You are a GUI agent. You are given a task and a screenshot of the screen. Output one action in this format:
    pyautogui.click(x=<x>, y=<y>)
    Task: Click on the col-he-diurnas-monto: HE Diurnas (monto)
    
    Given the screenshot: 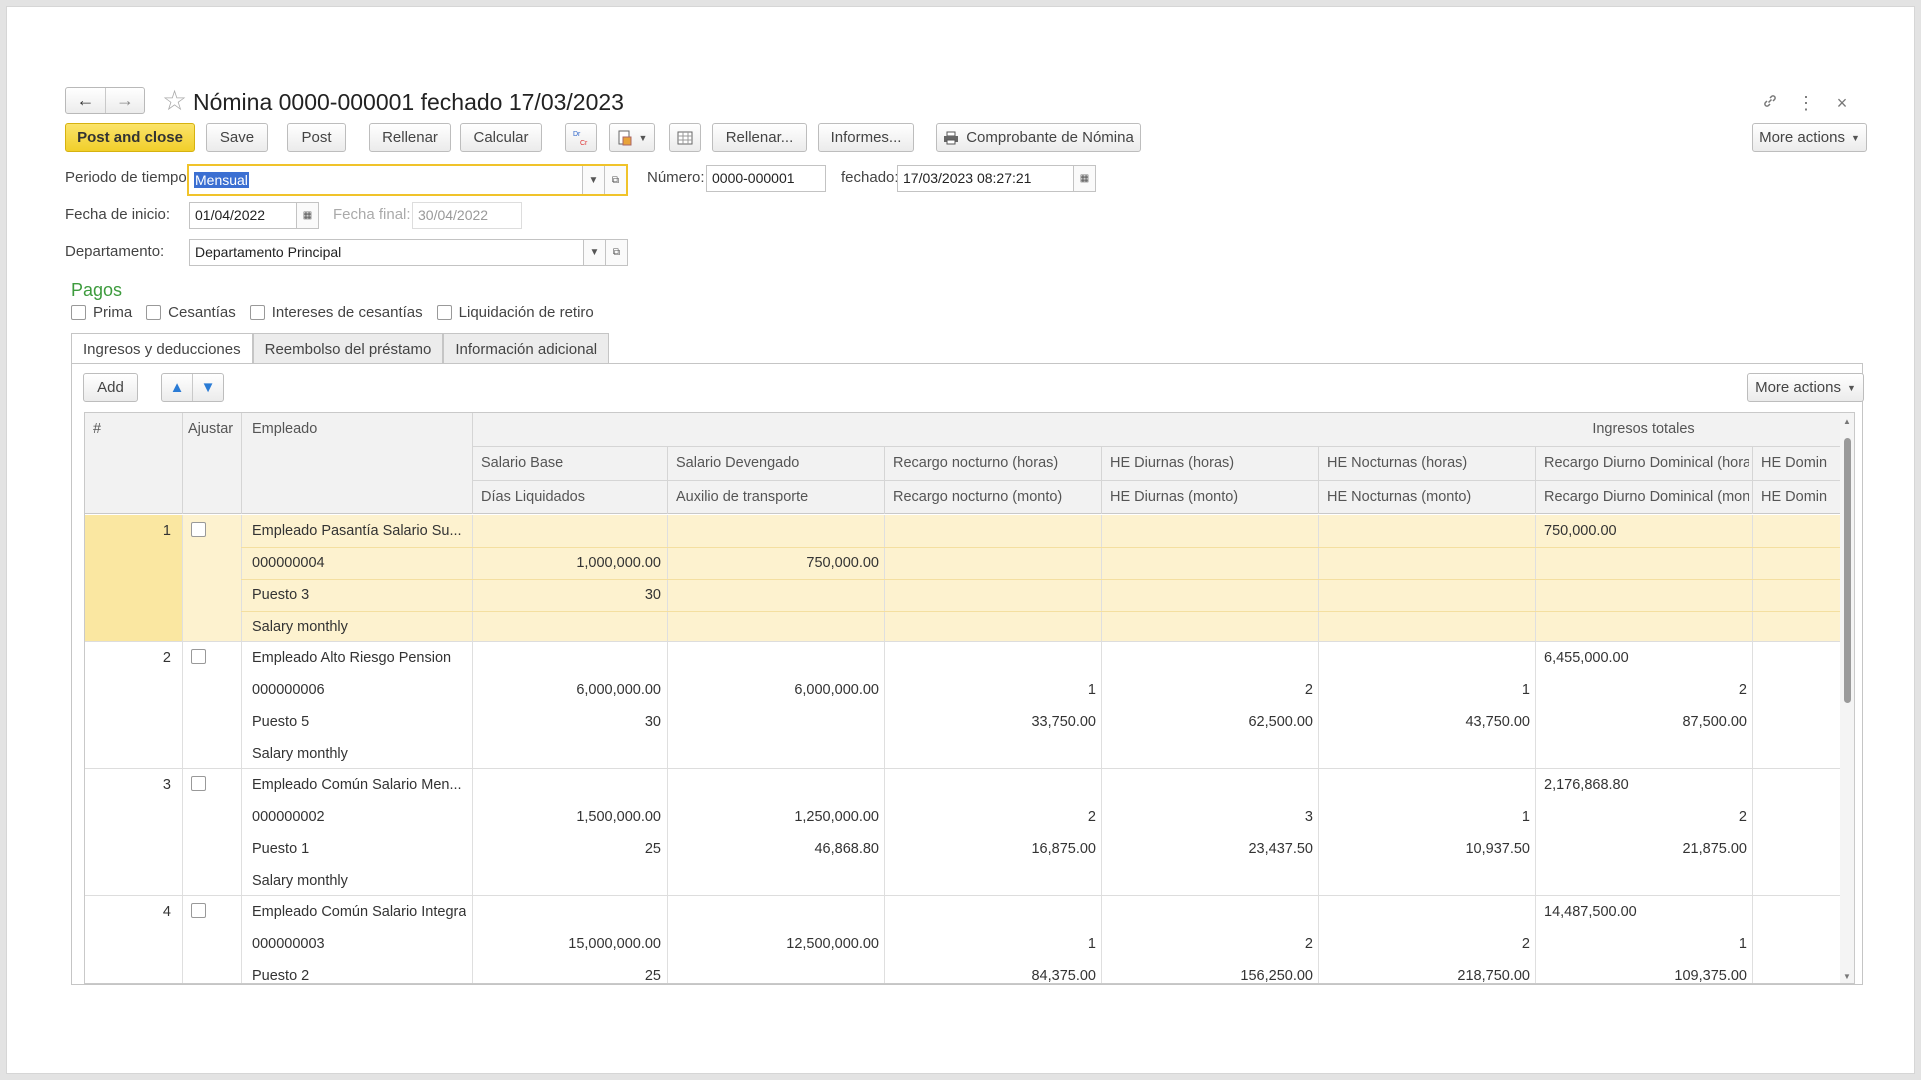 What is the action you would take?
    pyautogui.click(x=1212, y=497)
    